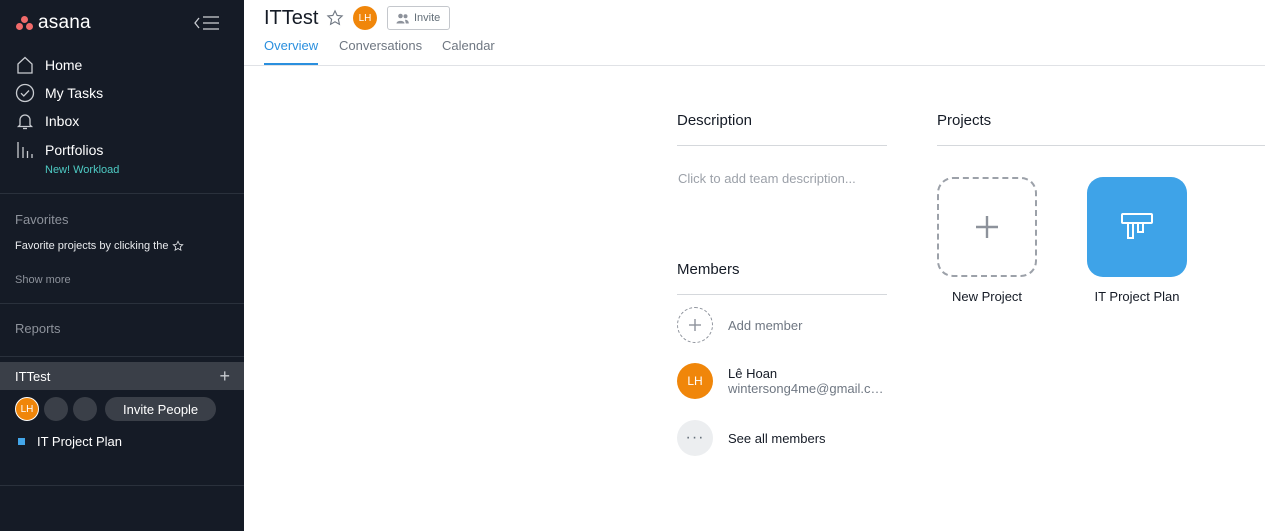 This screenshot has width=1265, height=531. Describe the element at coordinates (25, 150) in the screenshot. I see `bar-chart-icon` at that location.